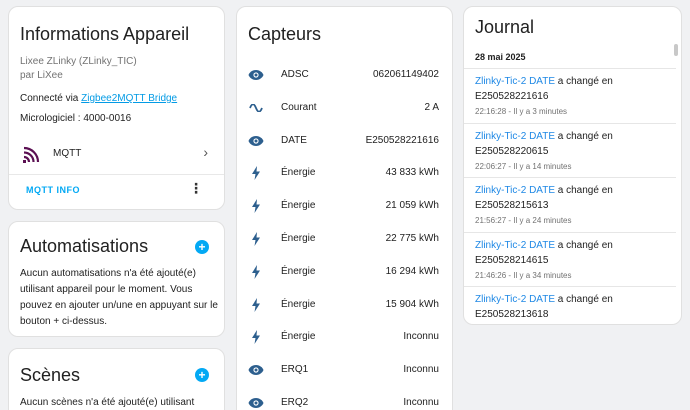 This screenshot has height=410, width=690. What do you see at coordinates (406, 74) in the screenshot?
I see `sensor-value: 062061149402` at bounding box center [406, 74].